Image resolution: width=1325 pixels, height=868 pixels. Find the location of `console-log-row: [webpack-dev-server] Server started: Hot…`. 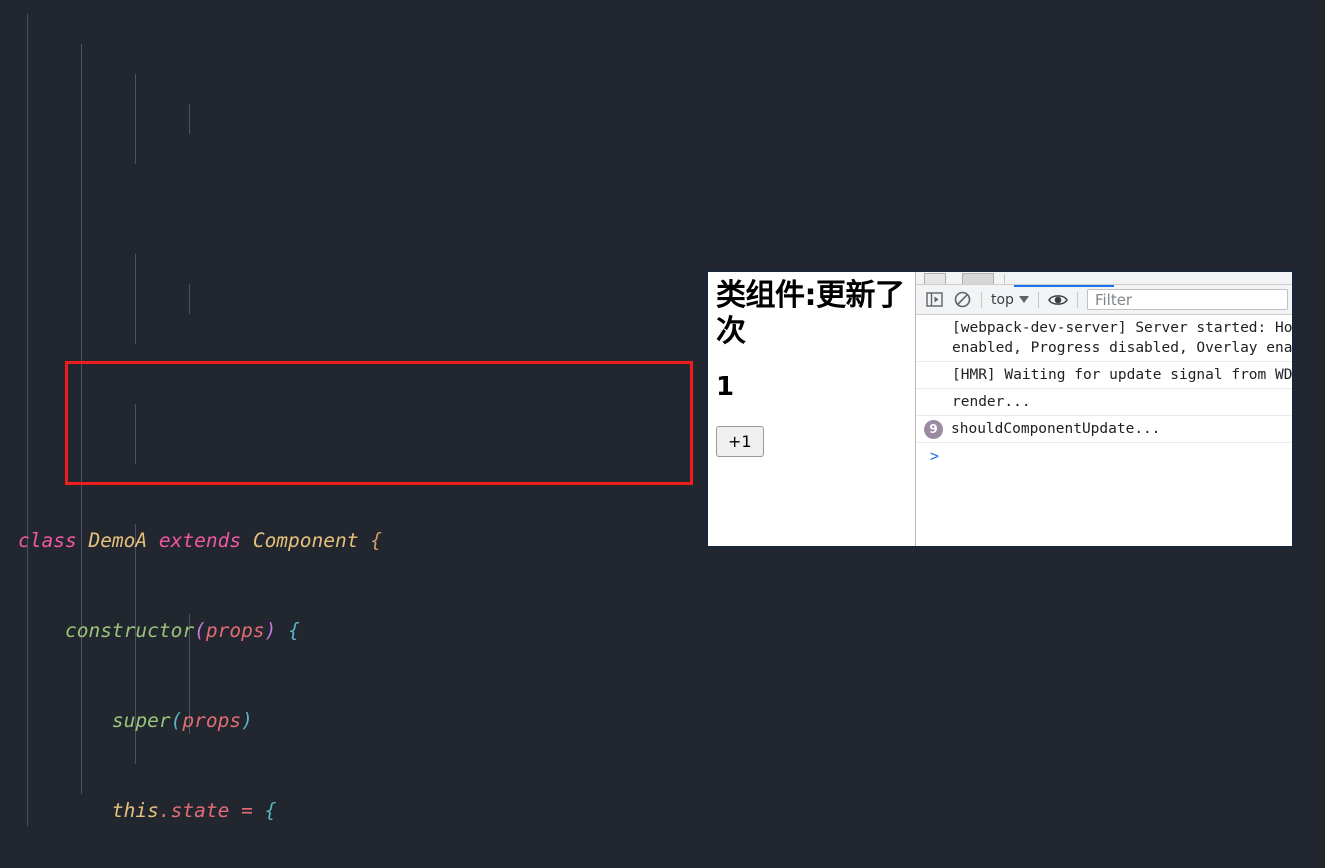

console-log-row: [webpack-dev-server] Server started: Hot… is located at coordinates (1104, 338).